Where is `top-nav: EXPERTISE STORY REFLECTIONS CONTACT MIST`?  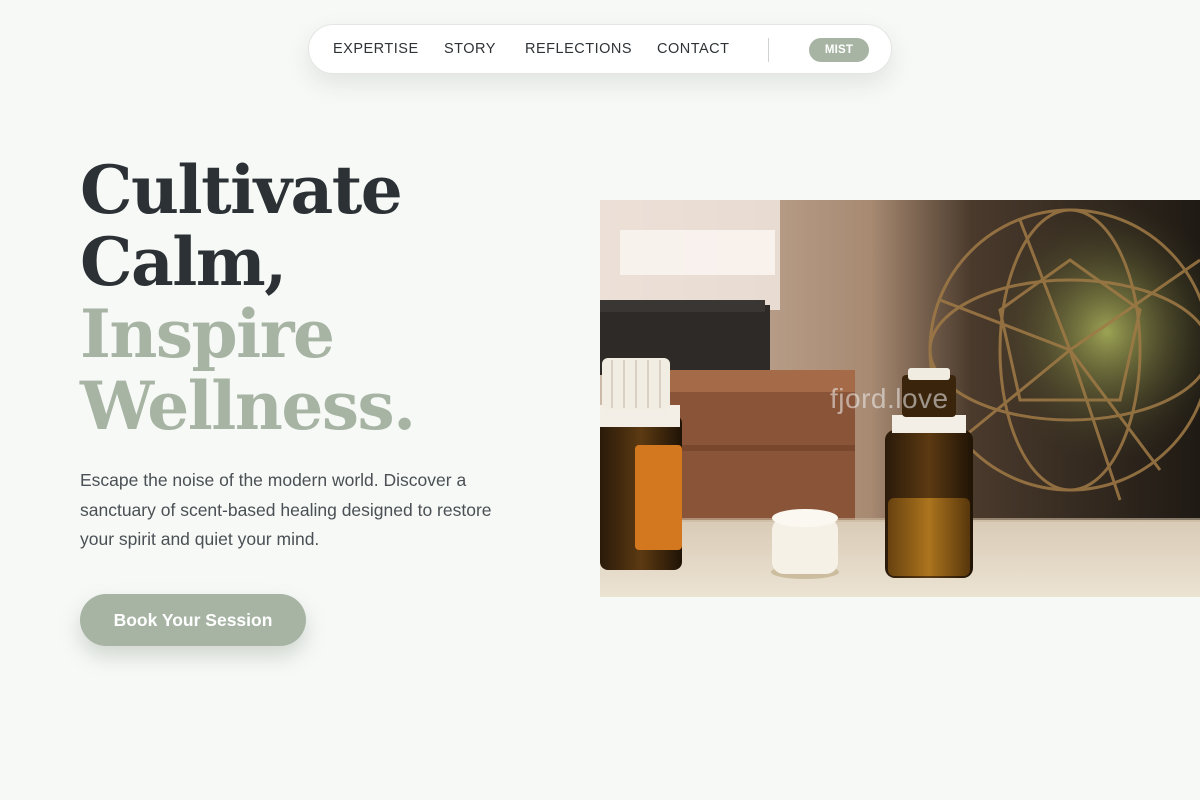 top-nav: EXPERTISE STORY REFLECTIONS CONTACT MIST is located at coordinates (600, 49).